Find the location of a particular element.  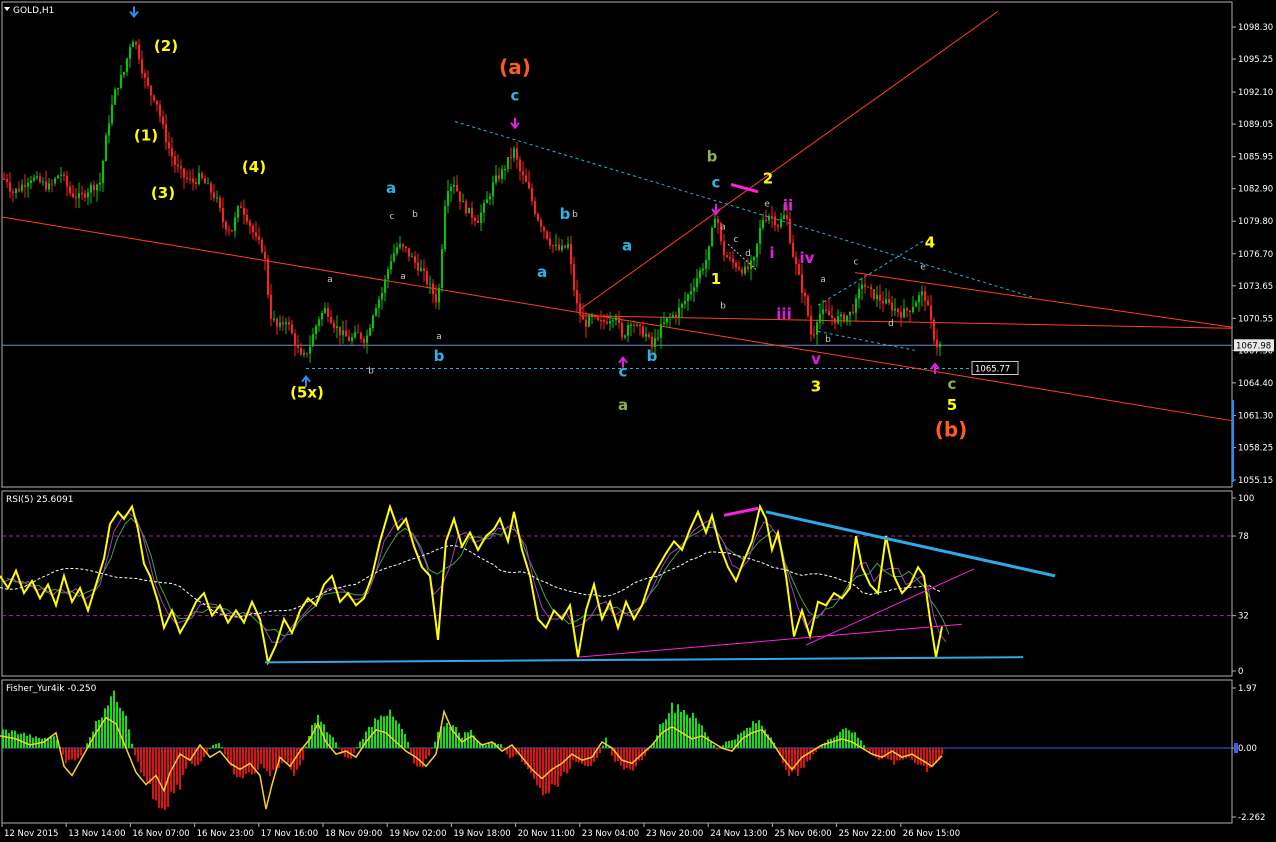

wave-label: 4 is located at coordinates (930, 242).